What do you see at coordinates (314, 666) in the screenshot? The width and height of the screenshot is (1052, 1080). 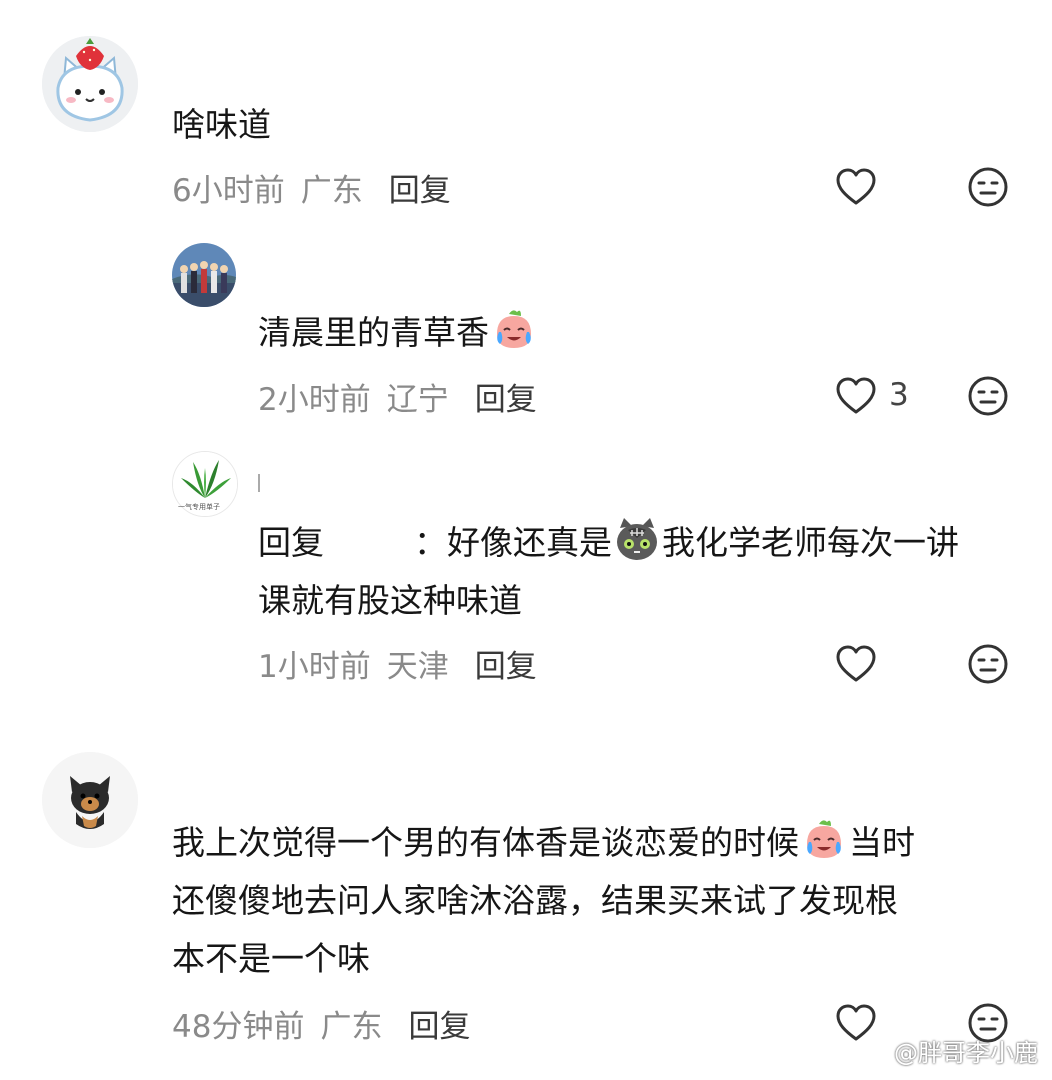 I see `comment-time: 1小时前` at bounding box center [314, 666].